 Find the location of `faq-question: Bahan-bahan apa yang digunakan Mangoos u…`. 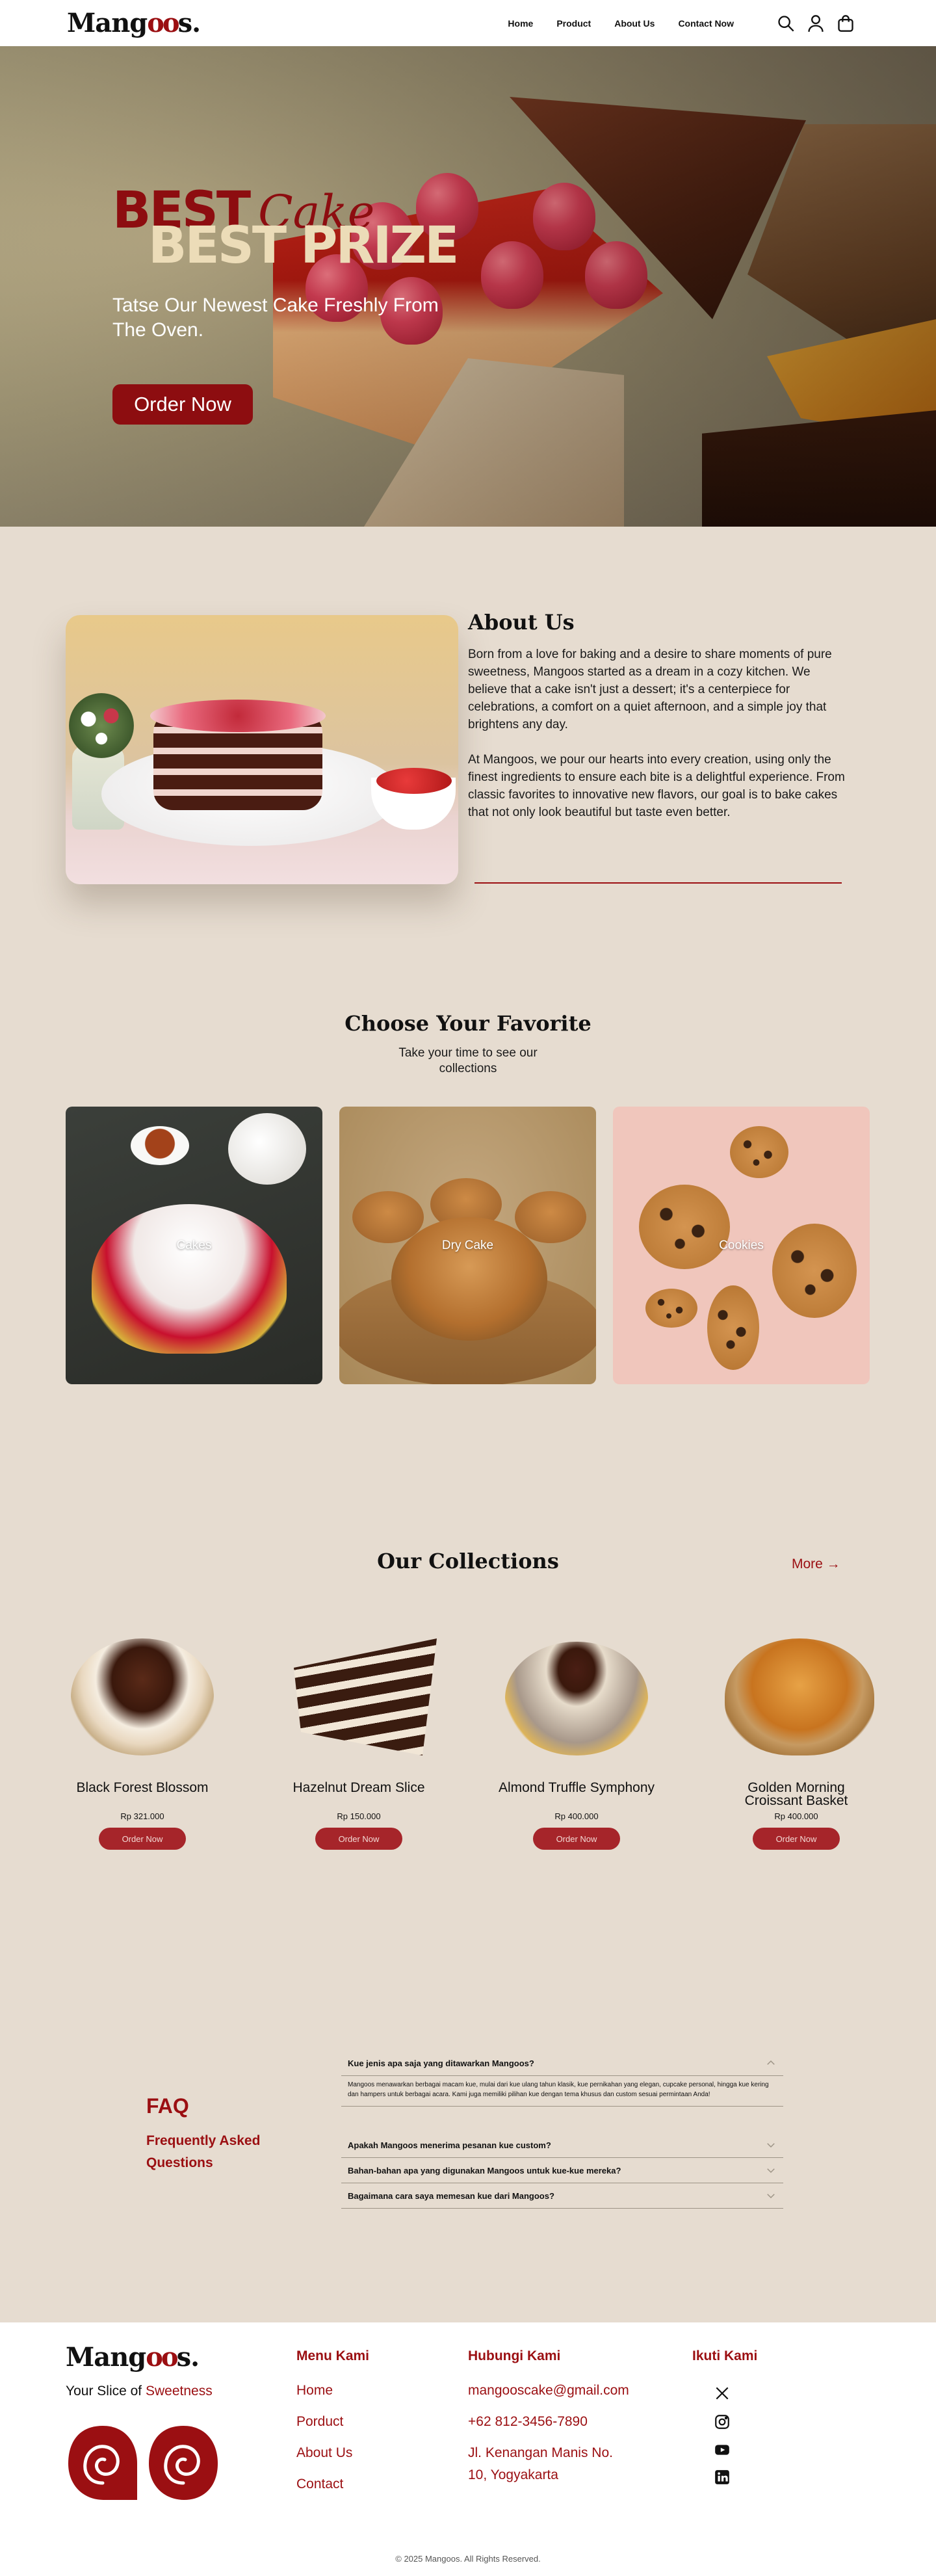

faq-question: Bahan-bahan apa yang digunakan Mangoos u… is located at coordinates (562, 2170).